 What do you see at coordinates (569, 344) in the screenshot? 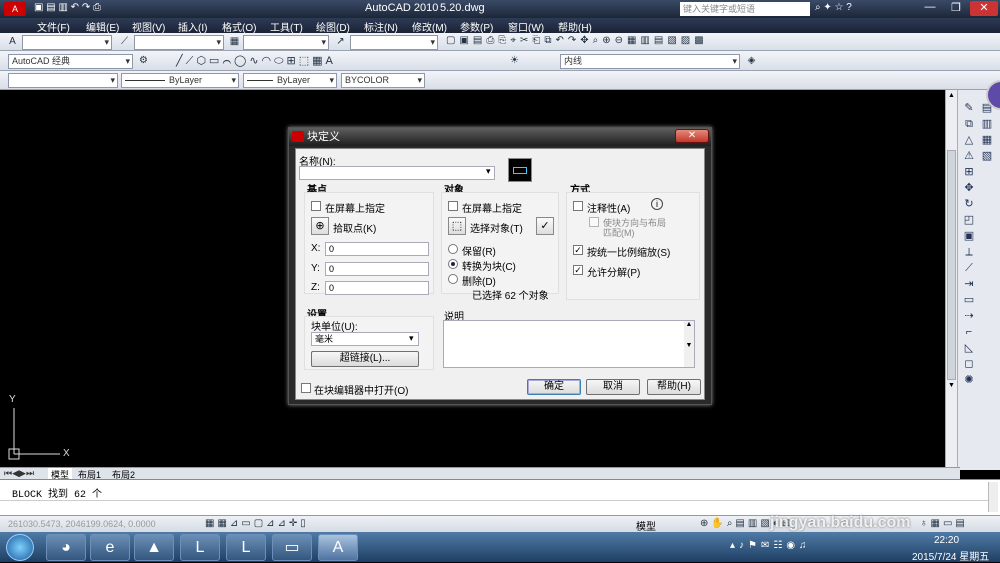
I see `description-textarea: ▲ ▼` at bounding box center [569, 344].